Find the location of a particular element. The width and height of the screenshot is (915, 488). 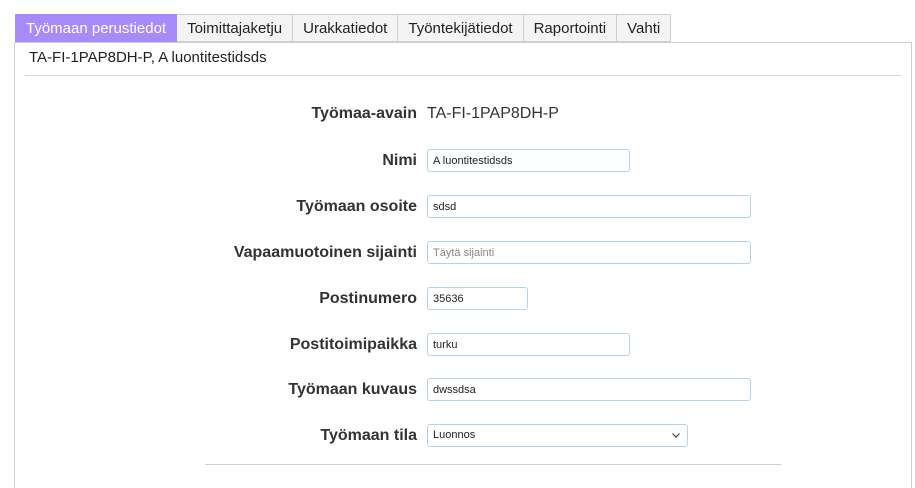

tab-vahti: Vahti is located at coordinates (644, 28).